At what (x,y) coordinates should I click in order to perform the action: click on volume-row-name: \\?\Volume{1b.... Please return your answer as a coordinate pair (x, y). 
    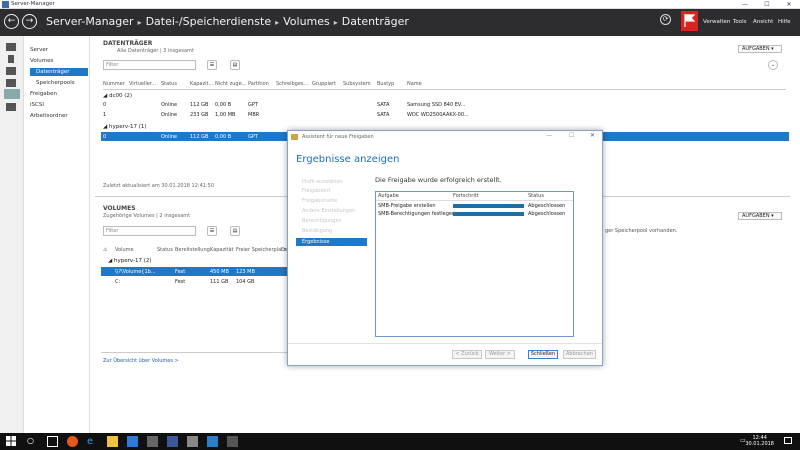
    Looking at the image, I should click on (135, 272).